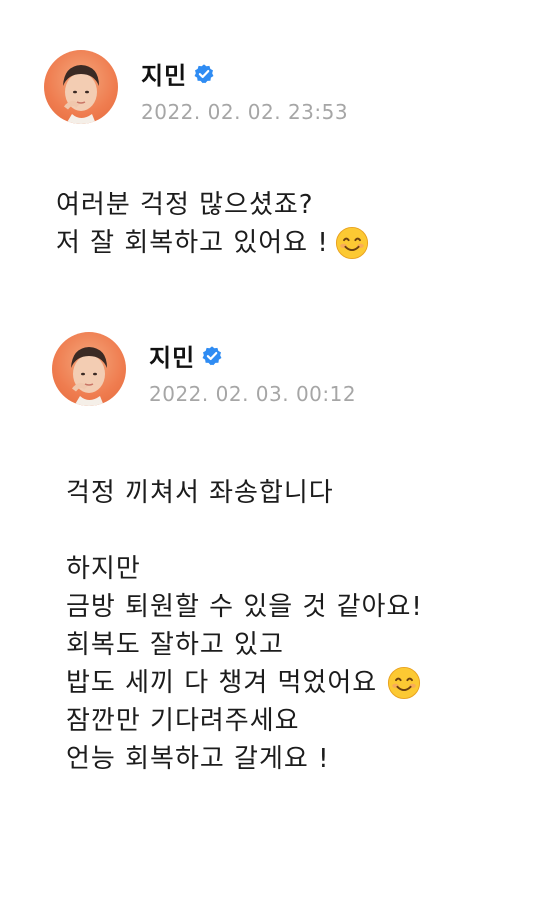  I want to click on post-line-text: 잠깐만 기다려주세요, so click(183, 721).